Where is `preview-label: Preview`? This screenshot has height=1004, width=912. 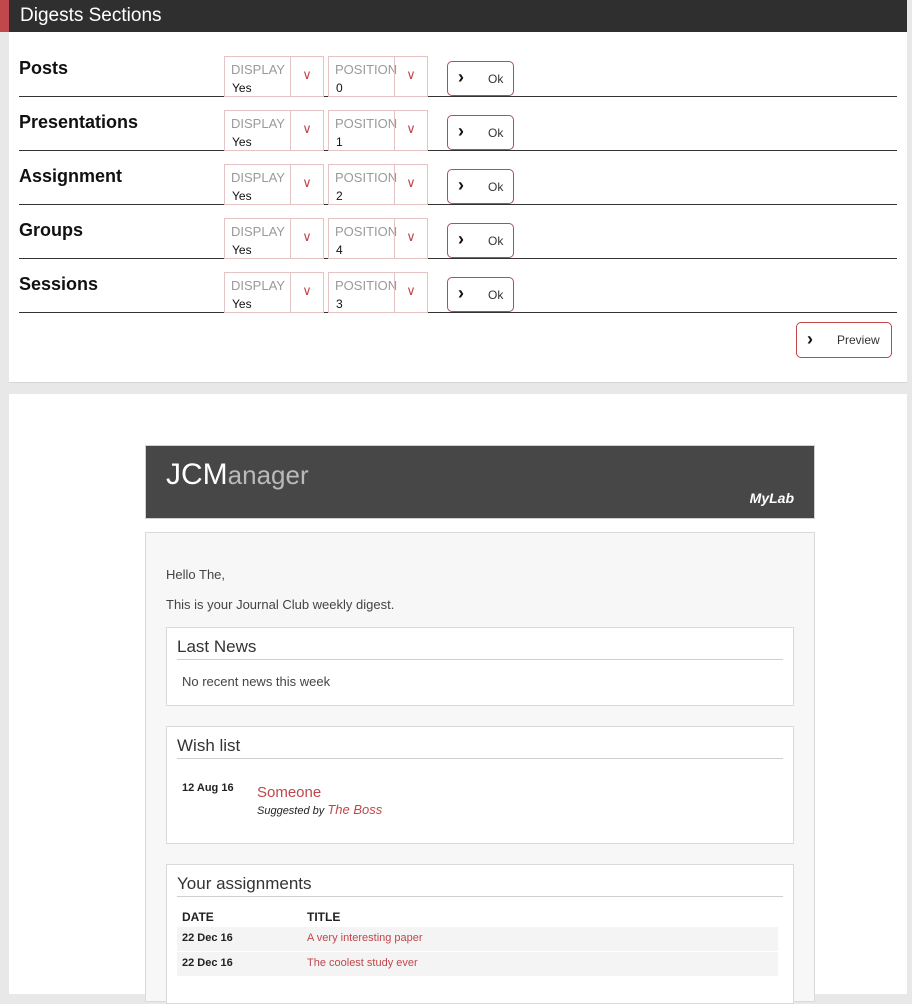 preview-label: Preview is located at coordinates (858, 340).